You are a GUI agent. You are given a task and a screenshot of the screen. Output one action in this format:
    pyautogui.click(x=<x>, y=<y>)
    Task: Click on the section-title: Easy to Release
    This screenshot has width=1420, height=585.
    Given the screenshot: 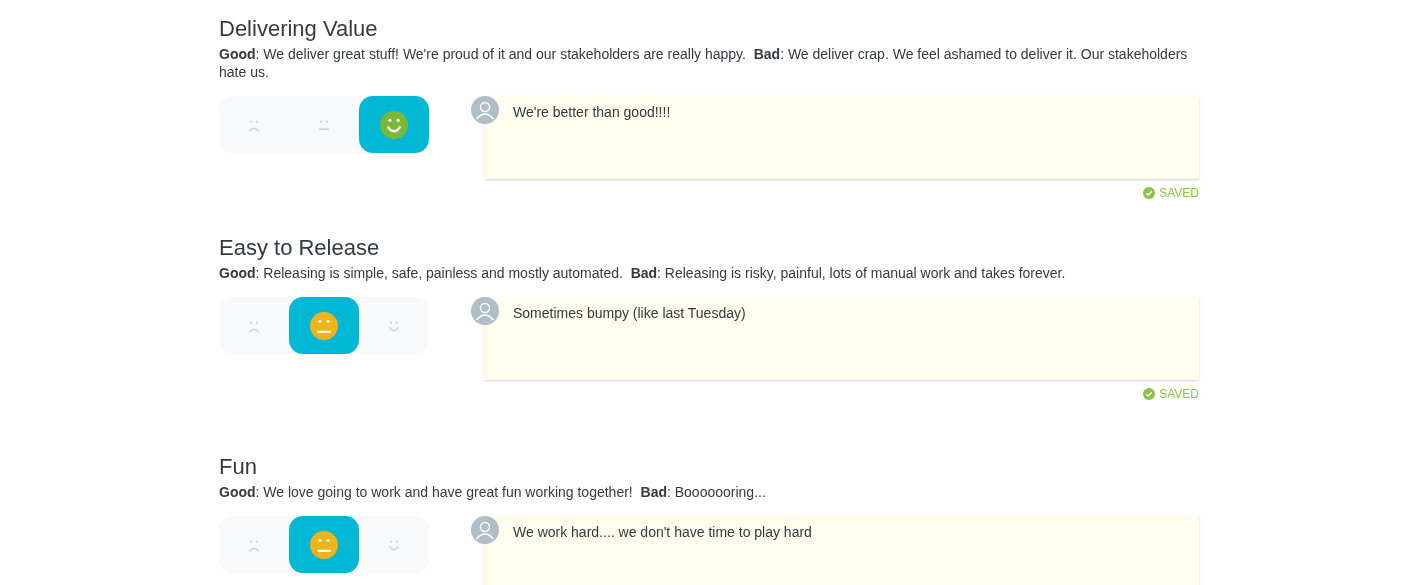 What is the action you would take?
    pyautogui.click(x=300, y=248)
    